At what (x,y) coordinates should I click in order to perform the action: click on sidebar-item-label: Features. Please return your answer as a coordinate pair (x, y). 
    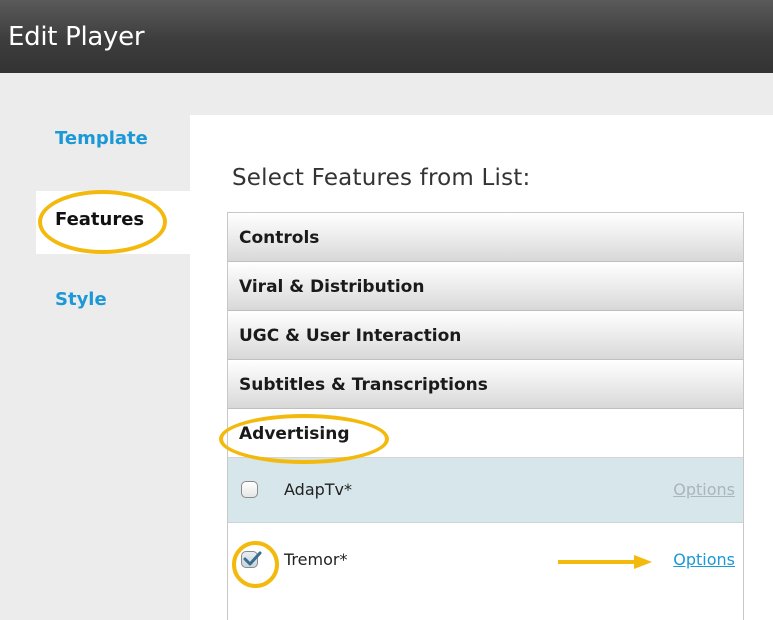
    Looking at the image, I should click on (100, 219).